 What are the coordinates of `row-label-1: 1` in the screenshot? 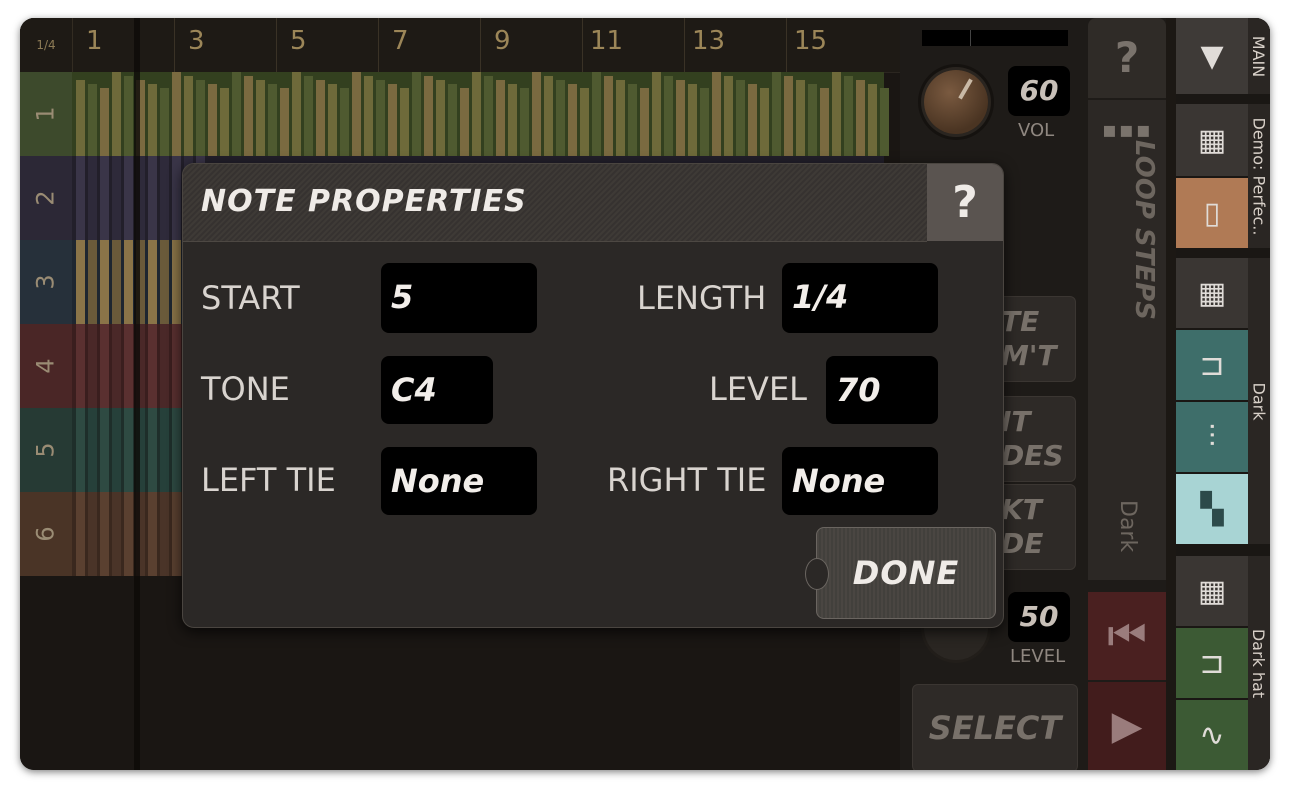 It's located at (46, 114).